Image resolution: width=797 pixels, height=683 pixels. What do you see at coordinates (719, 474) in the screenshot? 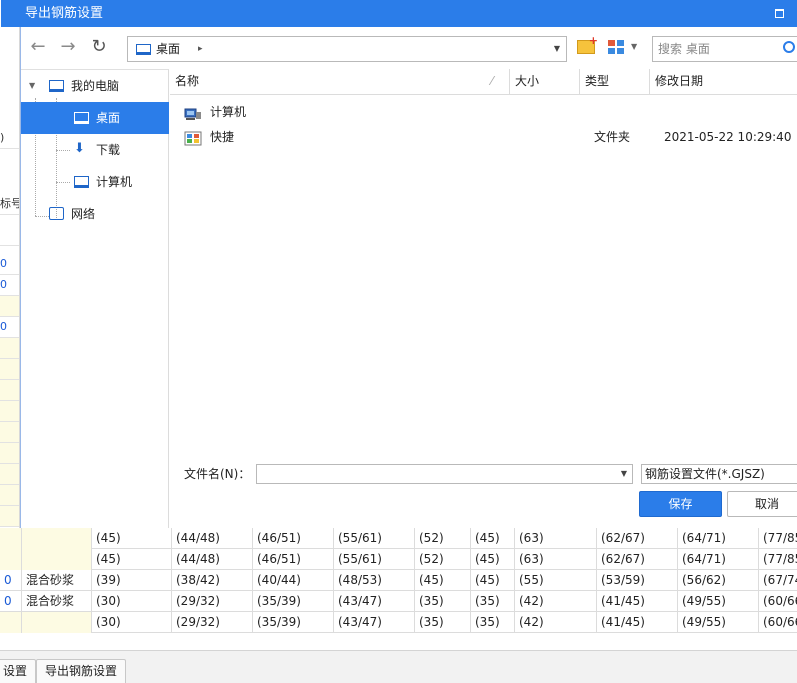
I see `filetype-select: 钢筋设置文件(*.GJSZ)` at bounding box center [719, 474].